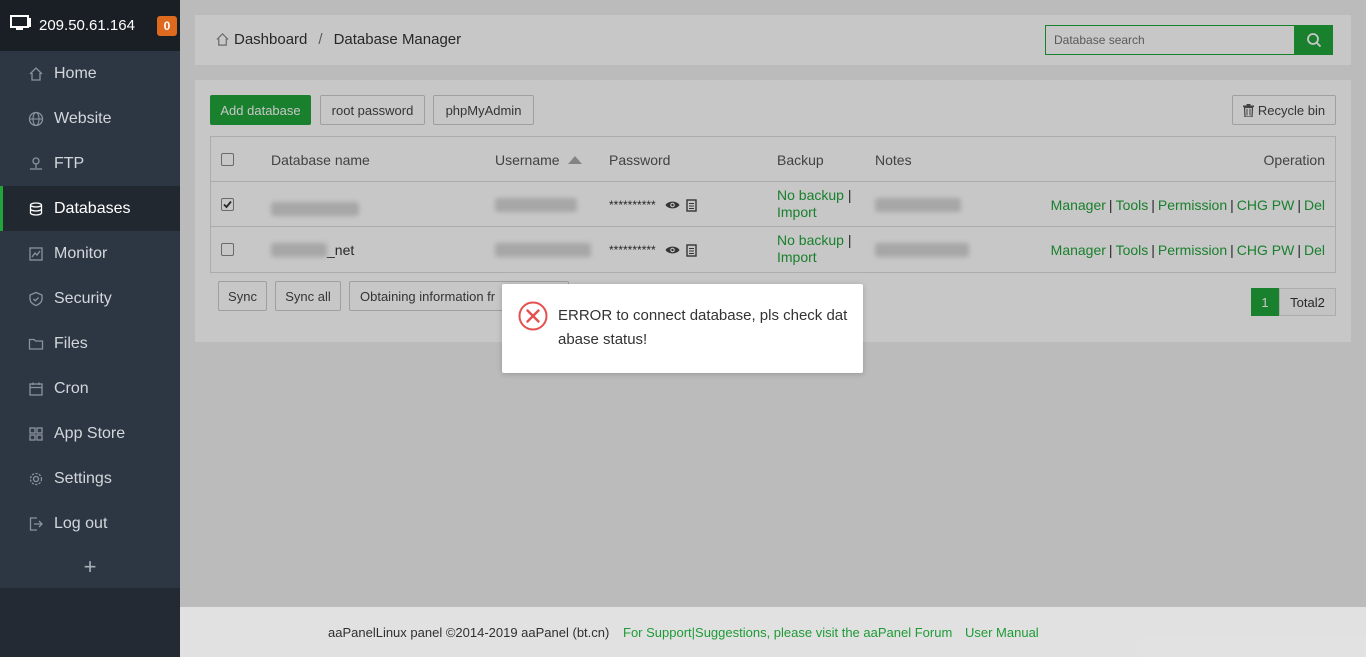 The image size is (1366, 657). What do you see at coordinates (36, 389) in the screenshot?
I see `calendar-icon` at bounding box center [36, 389].